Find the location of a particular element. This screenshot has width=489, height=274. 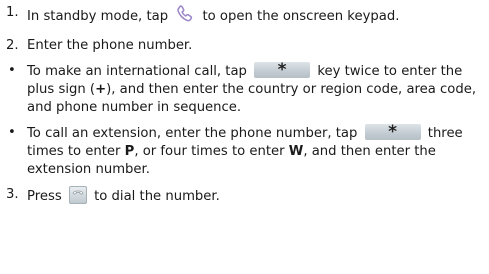

call-key-icon is located at coordinates (77, 198).